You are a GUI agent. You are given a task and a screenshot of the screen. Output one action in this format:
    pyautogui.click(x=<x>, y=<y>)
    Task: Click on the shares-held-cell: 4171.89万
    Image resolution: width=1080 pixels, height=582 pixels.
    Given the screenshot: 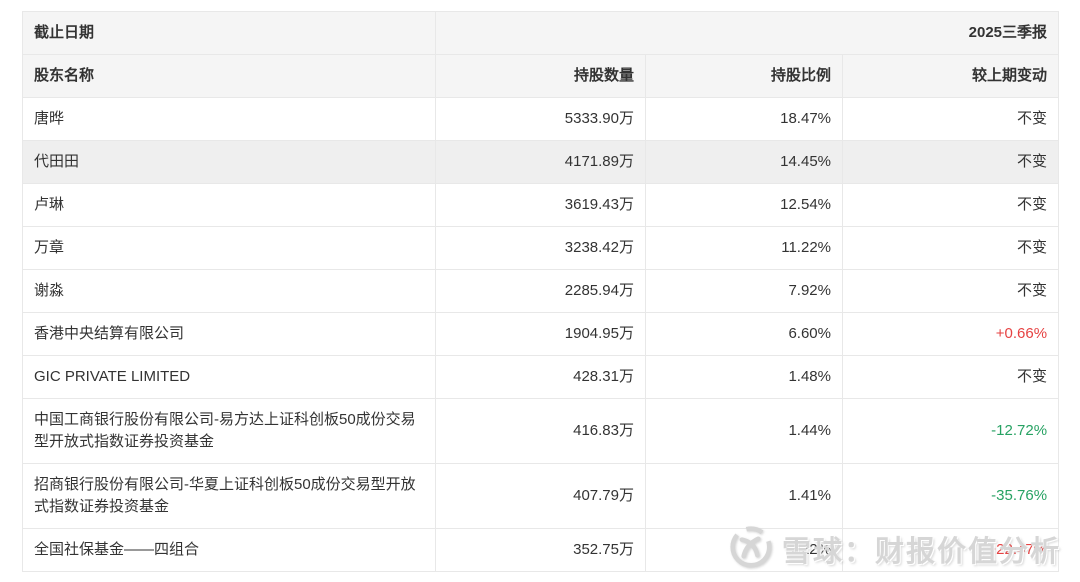 What is the action you would take?
    pyautogui.click(x=540, y=162)
    